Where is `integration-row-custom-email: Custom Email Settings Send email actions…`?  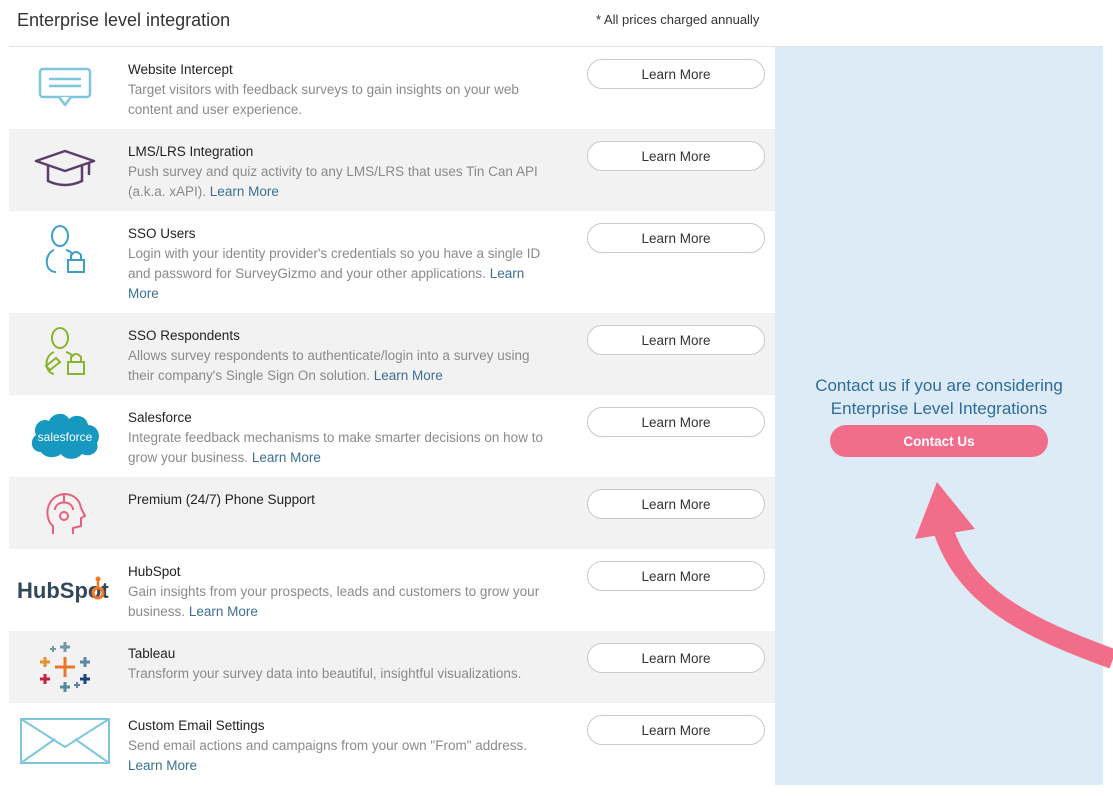 integration-row-custom-email: Custom Email Settings Send email actions… is located at coordinates (392, 744).